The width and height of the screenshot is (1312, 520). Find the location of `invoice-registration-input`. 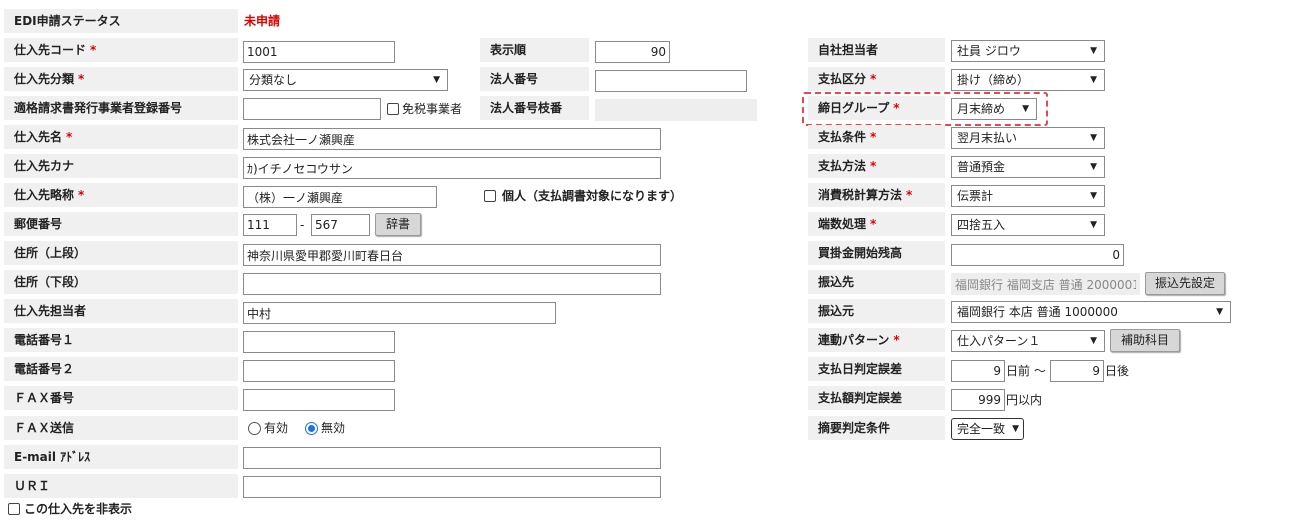

invoice-registration-input is located at coordinates (312, 109).